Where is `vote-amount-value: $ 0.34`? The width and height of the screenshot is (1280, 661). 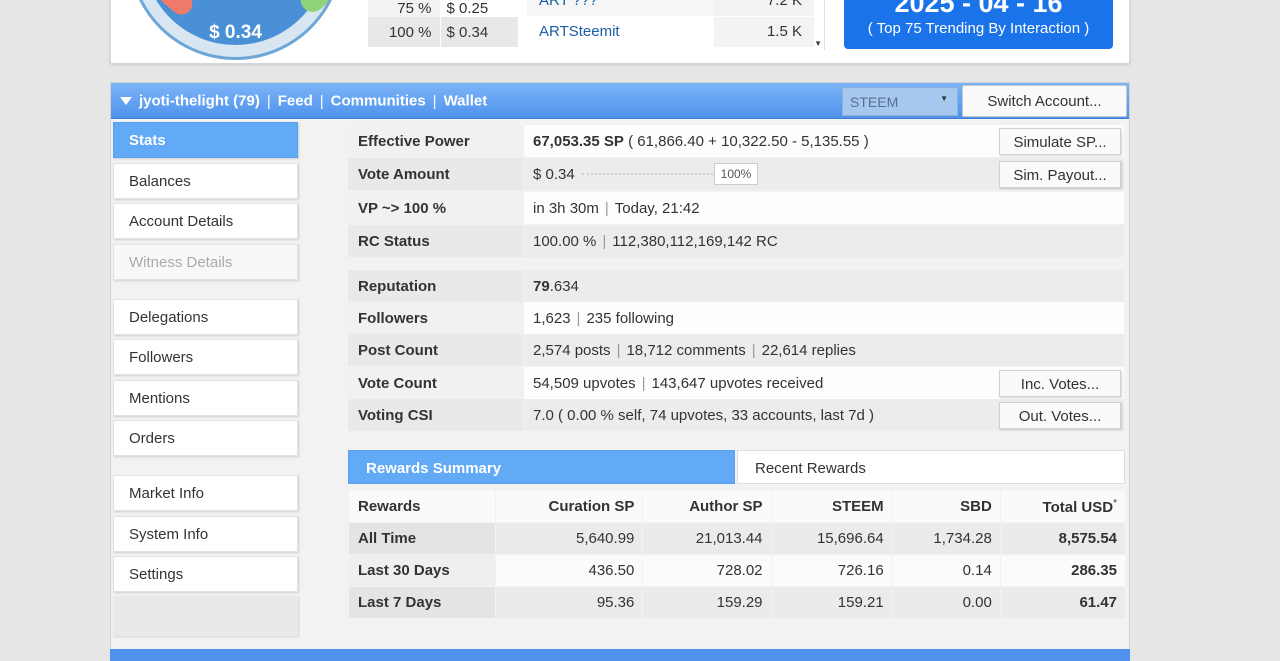
vote-amount-value: $ 0.34 is located at coordinates (554, 174).